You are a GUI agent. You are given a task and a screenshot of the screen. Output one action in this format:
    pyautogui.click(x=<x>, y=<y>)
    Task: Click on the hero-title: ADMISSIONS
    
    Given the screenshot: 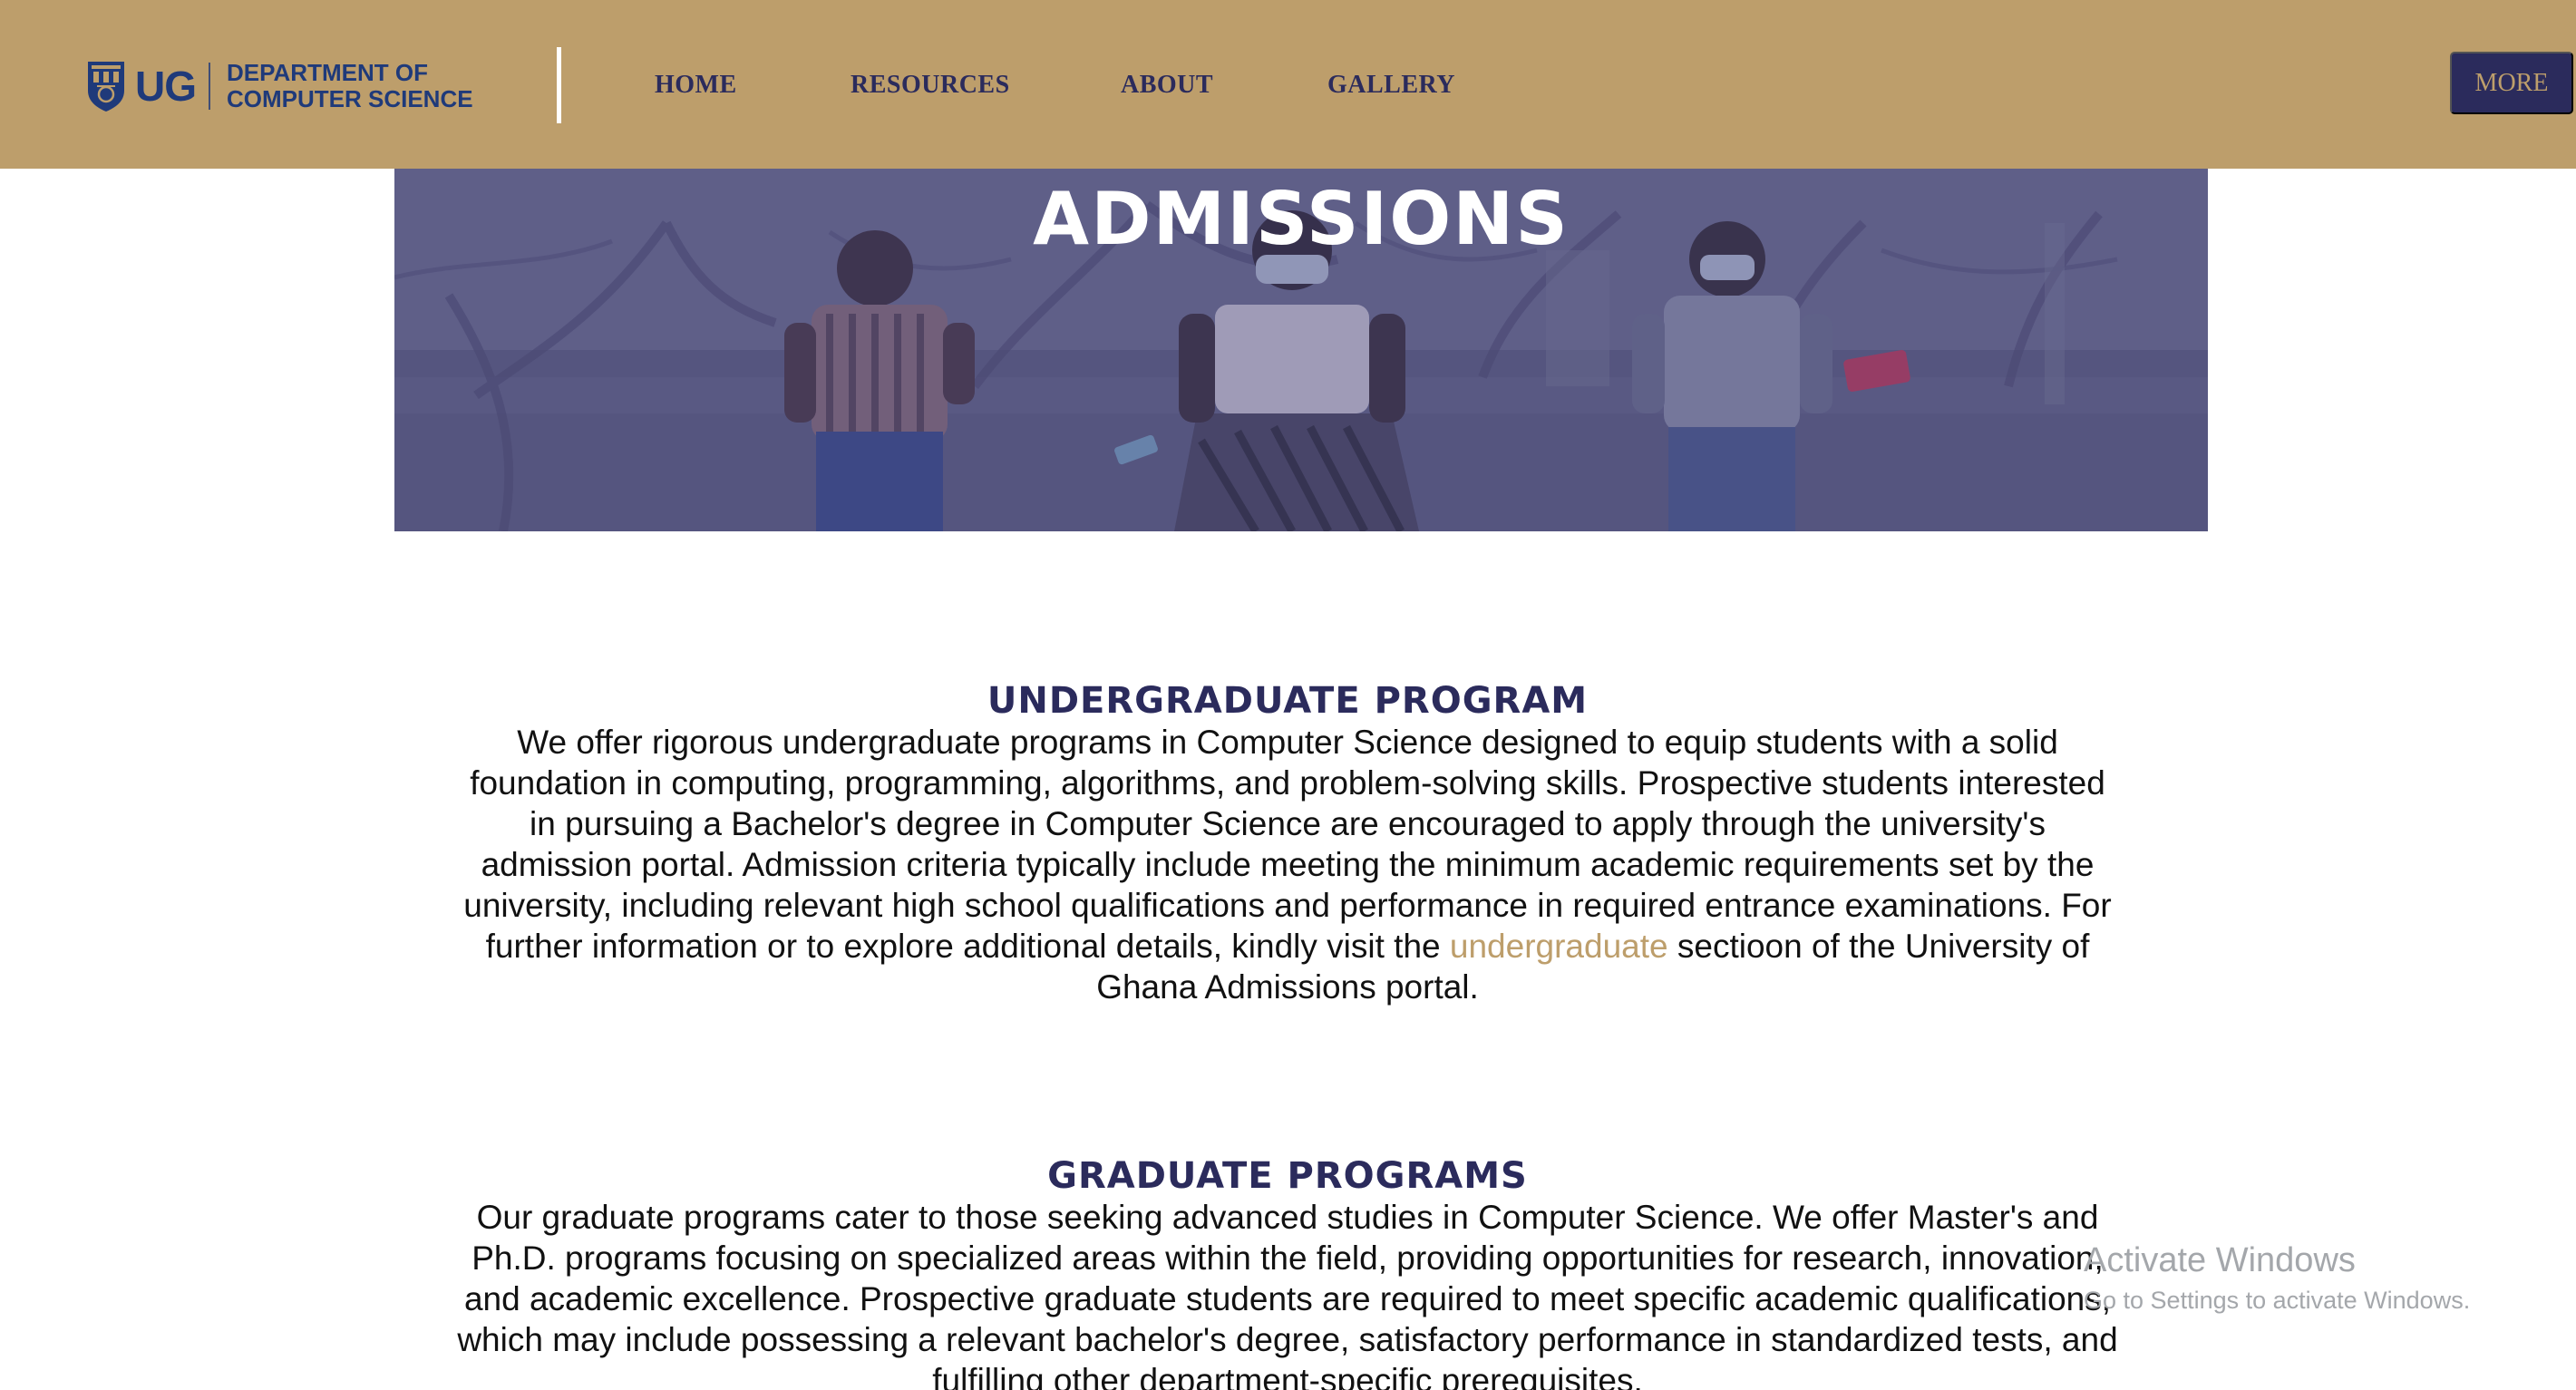 What is the action you would take?
    pyautogui.click(x=1301, y=219)
    